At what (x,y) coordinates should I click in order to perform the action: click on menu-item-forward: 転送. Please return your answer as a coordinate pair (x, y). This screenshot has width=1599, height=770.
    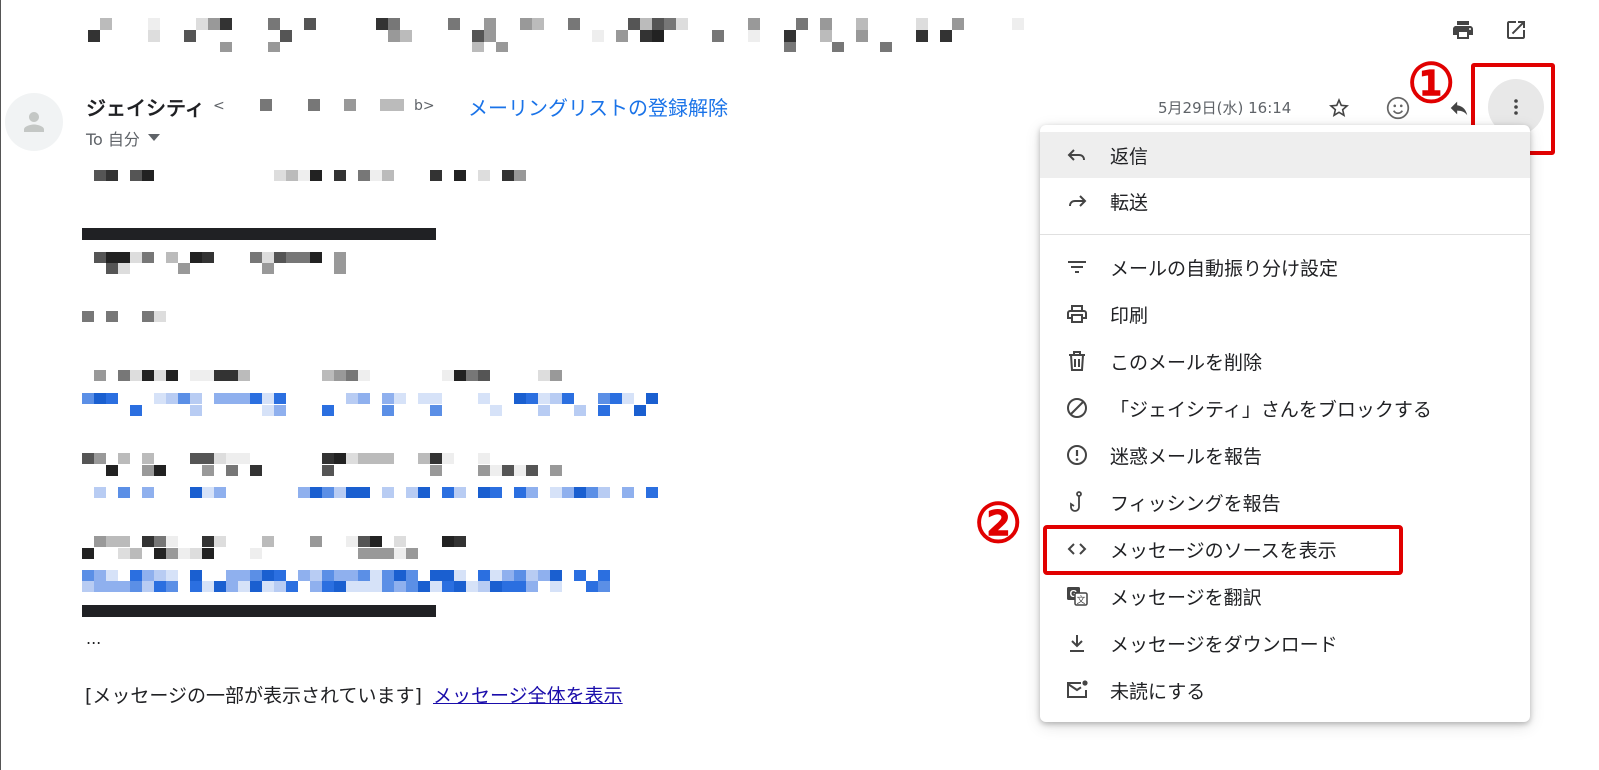
    Looking at the image, I should click on (1285, 201).